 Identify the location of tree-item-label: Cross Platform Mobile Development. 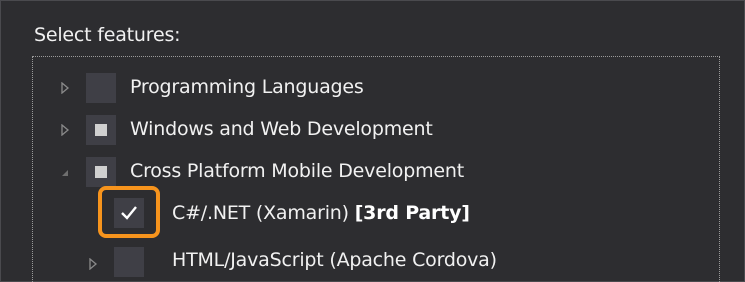
(297, 171).